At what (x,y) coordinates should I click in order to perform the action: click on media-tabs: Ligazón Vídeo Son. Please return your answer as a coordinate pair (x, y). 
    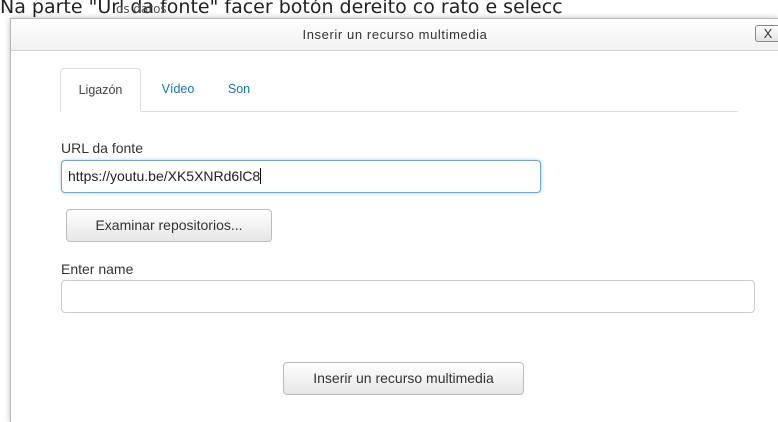
    Looking at the image, I should click on (399, 90).